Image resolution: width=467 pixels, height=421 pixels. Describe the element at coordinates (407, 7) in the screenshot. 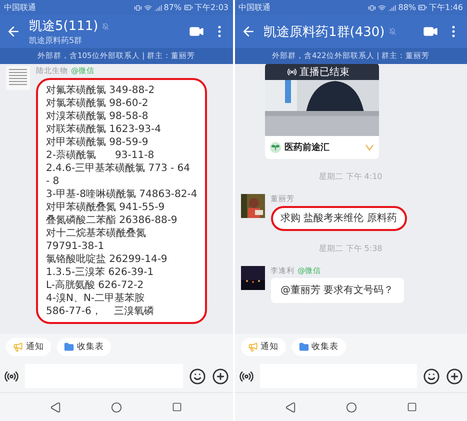

I see `battery-percent: 88%` at that location.